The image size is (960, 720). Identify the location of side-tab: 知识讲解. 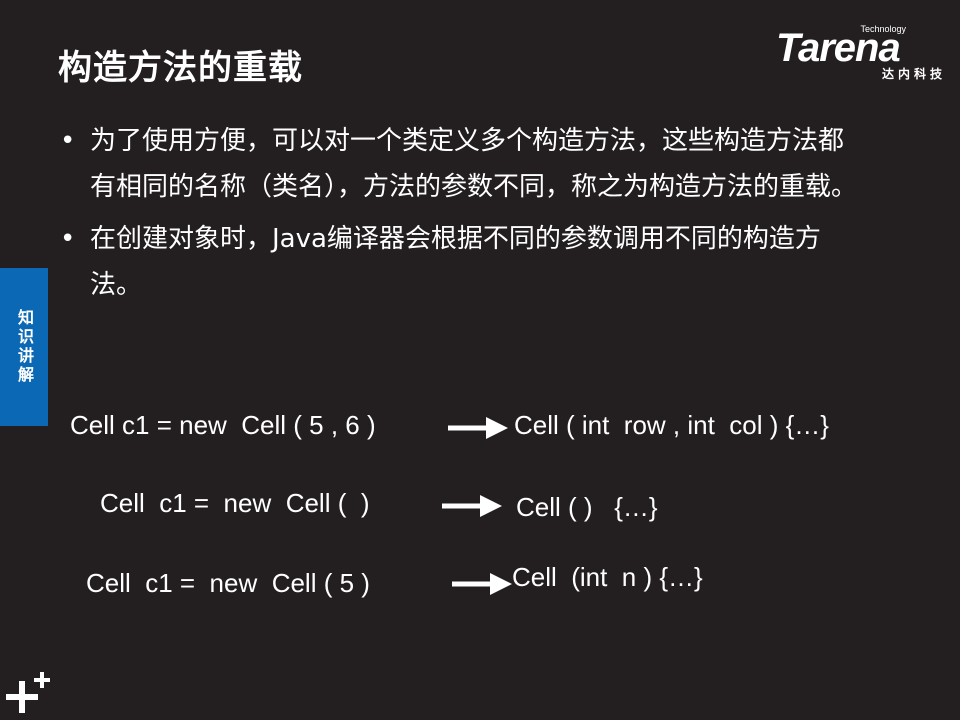
(24, 347).